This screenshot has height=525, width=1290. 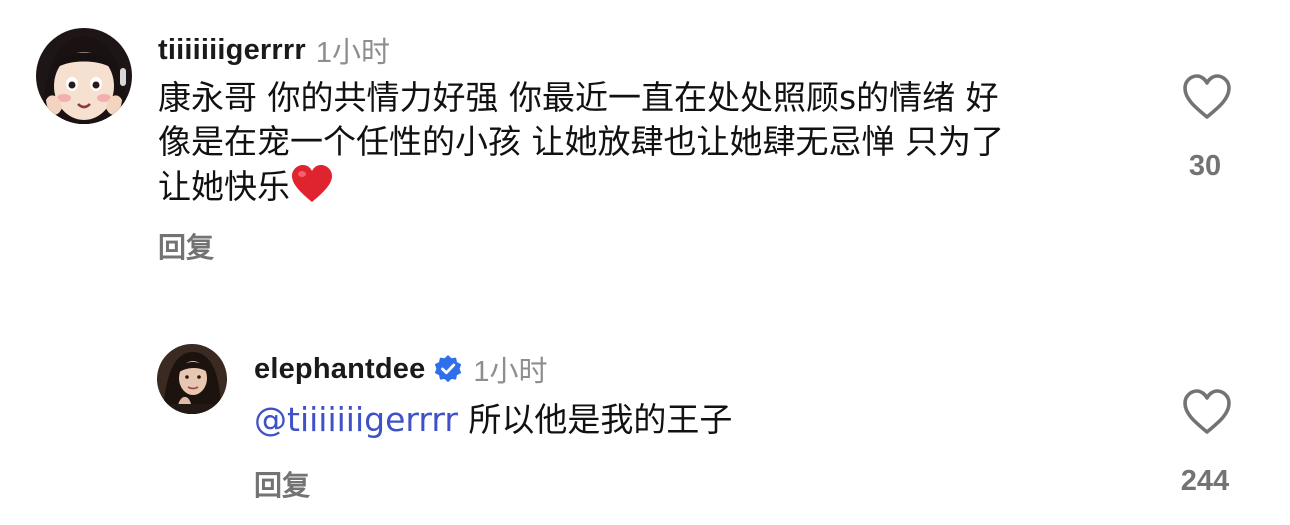 I want to click on mention-link: @tiiiiiiigerrrr, so click(x=356, y=419).